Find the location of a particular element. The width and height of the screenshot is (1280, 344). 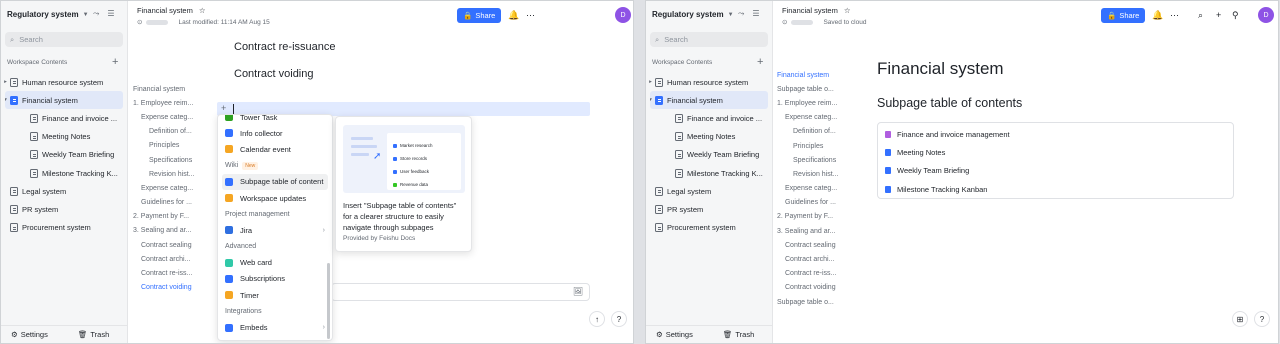

toc-item-weekly-team-briefing: Weekly Team Briefing is located at coordinates (927, 170).